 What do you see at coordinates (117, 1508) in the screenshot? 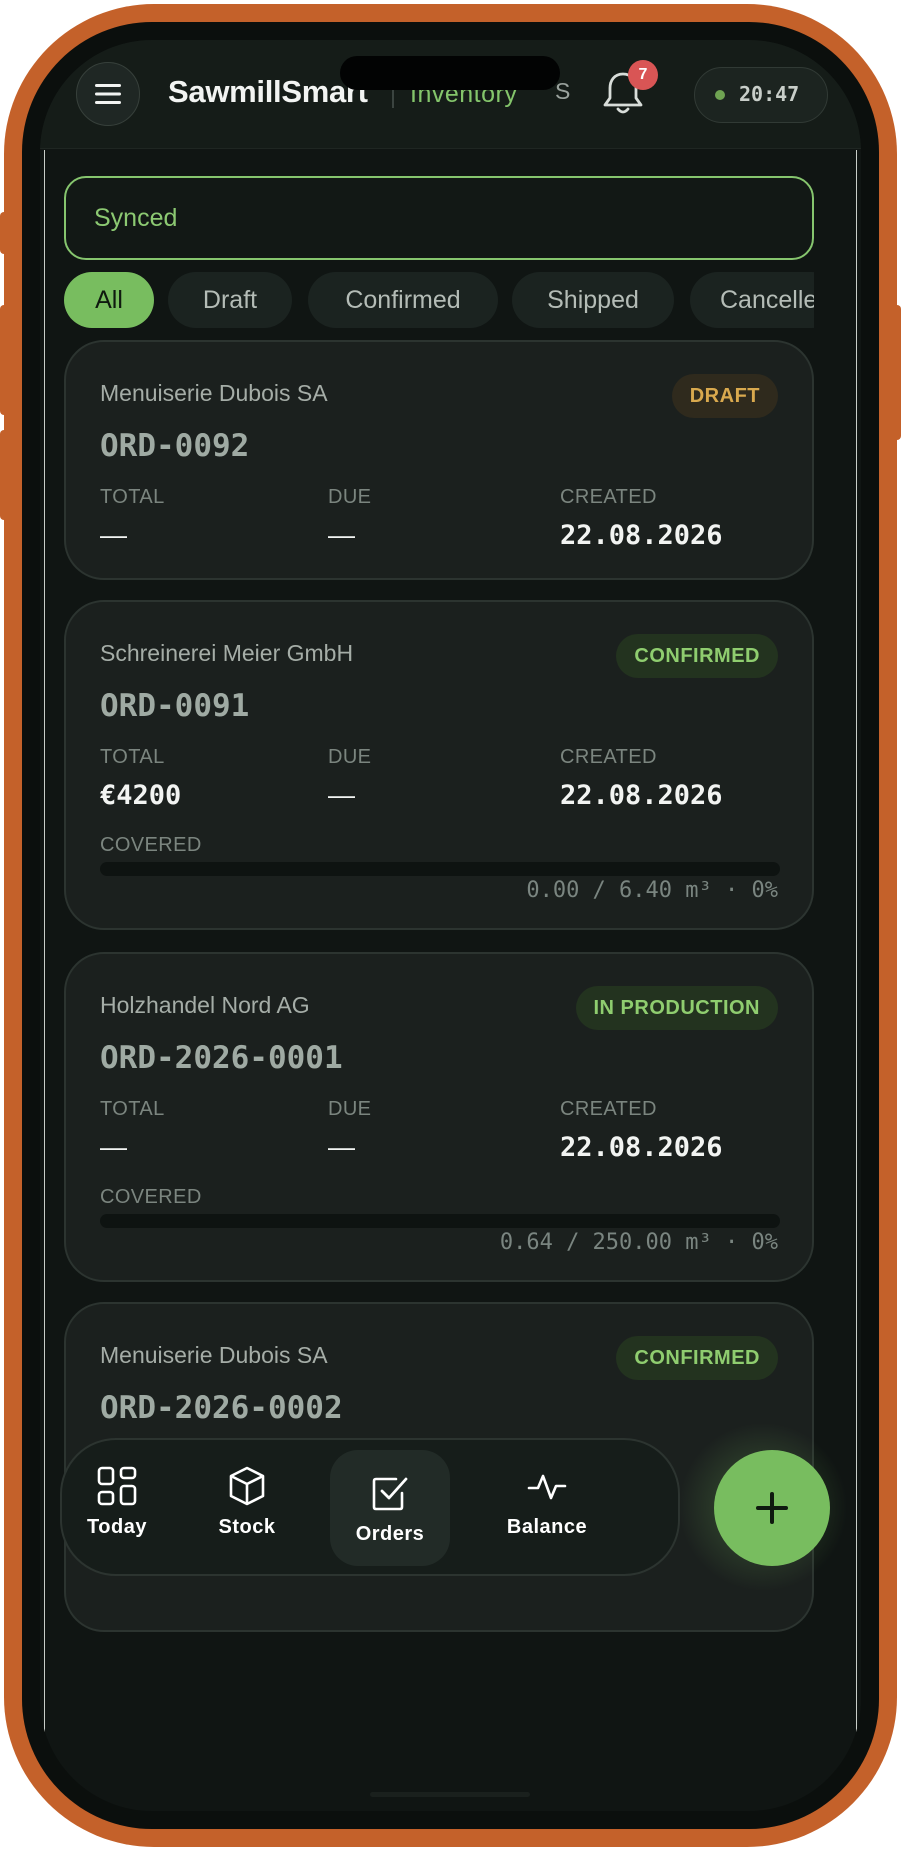
I see `nav-today: Today` at bounding box center [117, 1508].